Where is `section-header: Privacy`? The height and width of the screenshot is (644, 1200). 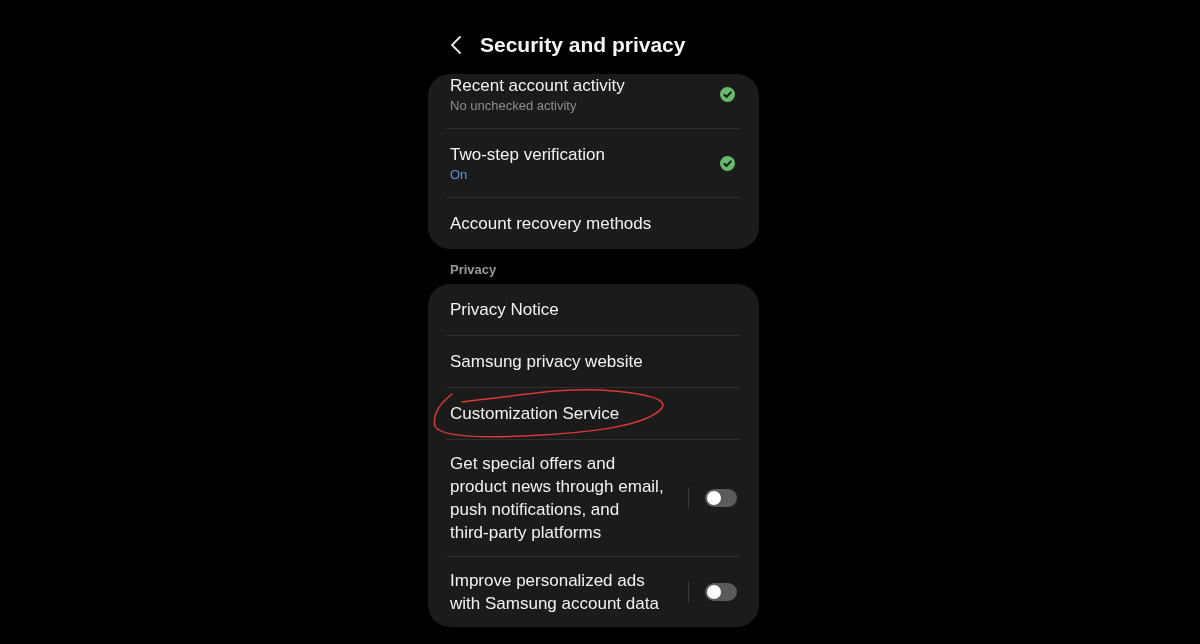
section-header: Privacy is located at coordinates (473, 269).